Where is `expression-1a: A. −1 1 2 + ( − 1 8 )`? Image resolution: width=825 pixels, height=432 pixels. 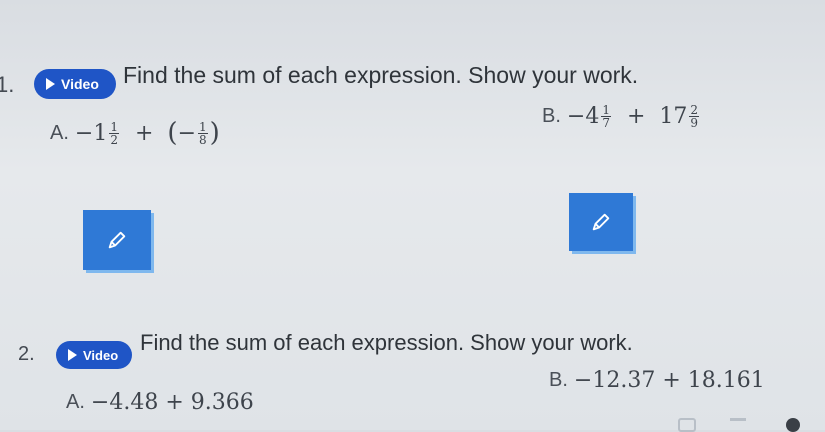
expression-1a: A. −1 1 2 + ( − 1 8 ) is located at coordinates (135, 133).